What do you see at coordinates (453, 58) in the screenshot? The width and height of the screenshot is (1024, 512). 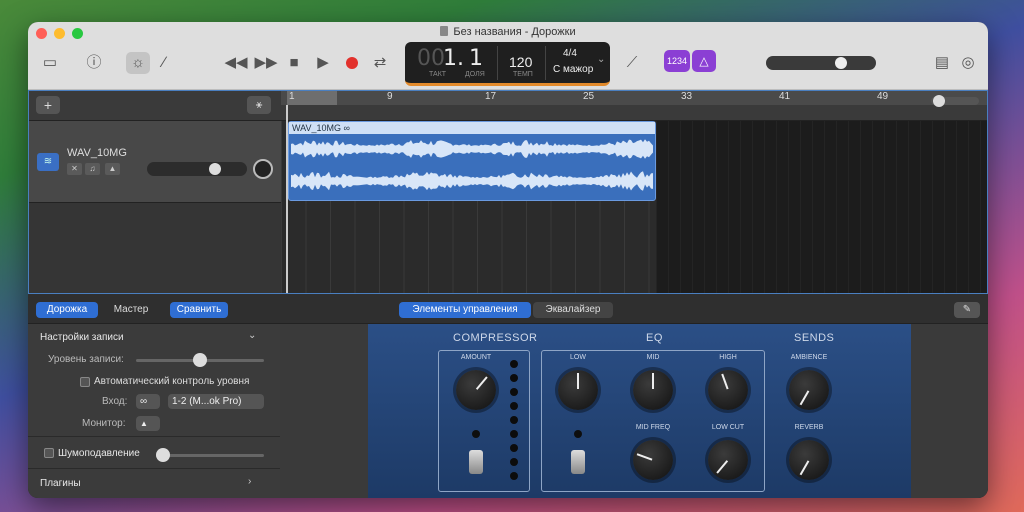 I see `lcd-bar: 1.` at bounding box center [453, 58].